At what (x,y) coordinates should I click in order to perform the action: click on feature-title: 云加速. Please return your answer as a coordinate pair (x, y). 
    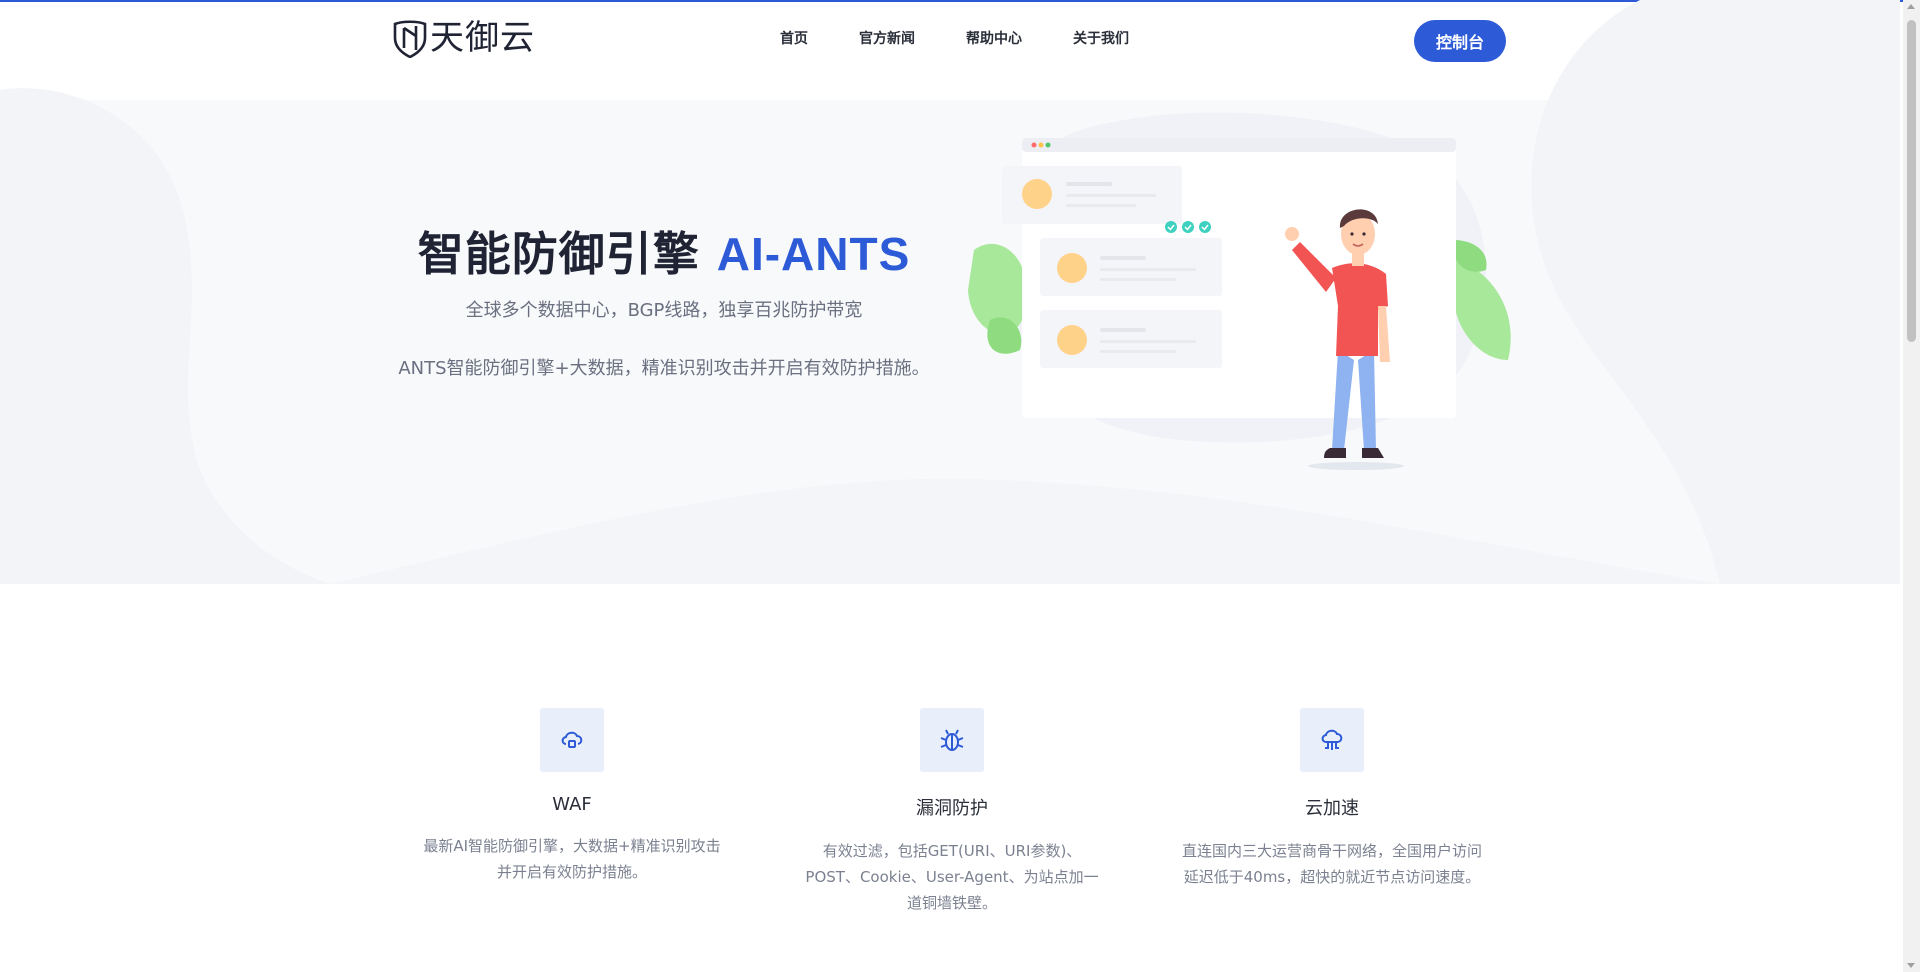
    Looking at the image, I should click on (1332, 808).